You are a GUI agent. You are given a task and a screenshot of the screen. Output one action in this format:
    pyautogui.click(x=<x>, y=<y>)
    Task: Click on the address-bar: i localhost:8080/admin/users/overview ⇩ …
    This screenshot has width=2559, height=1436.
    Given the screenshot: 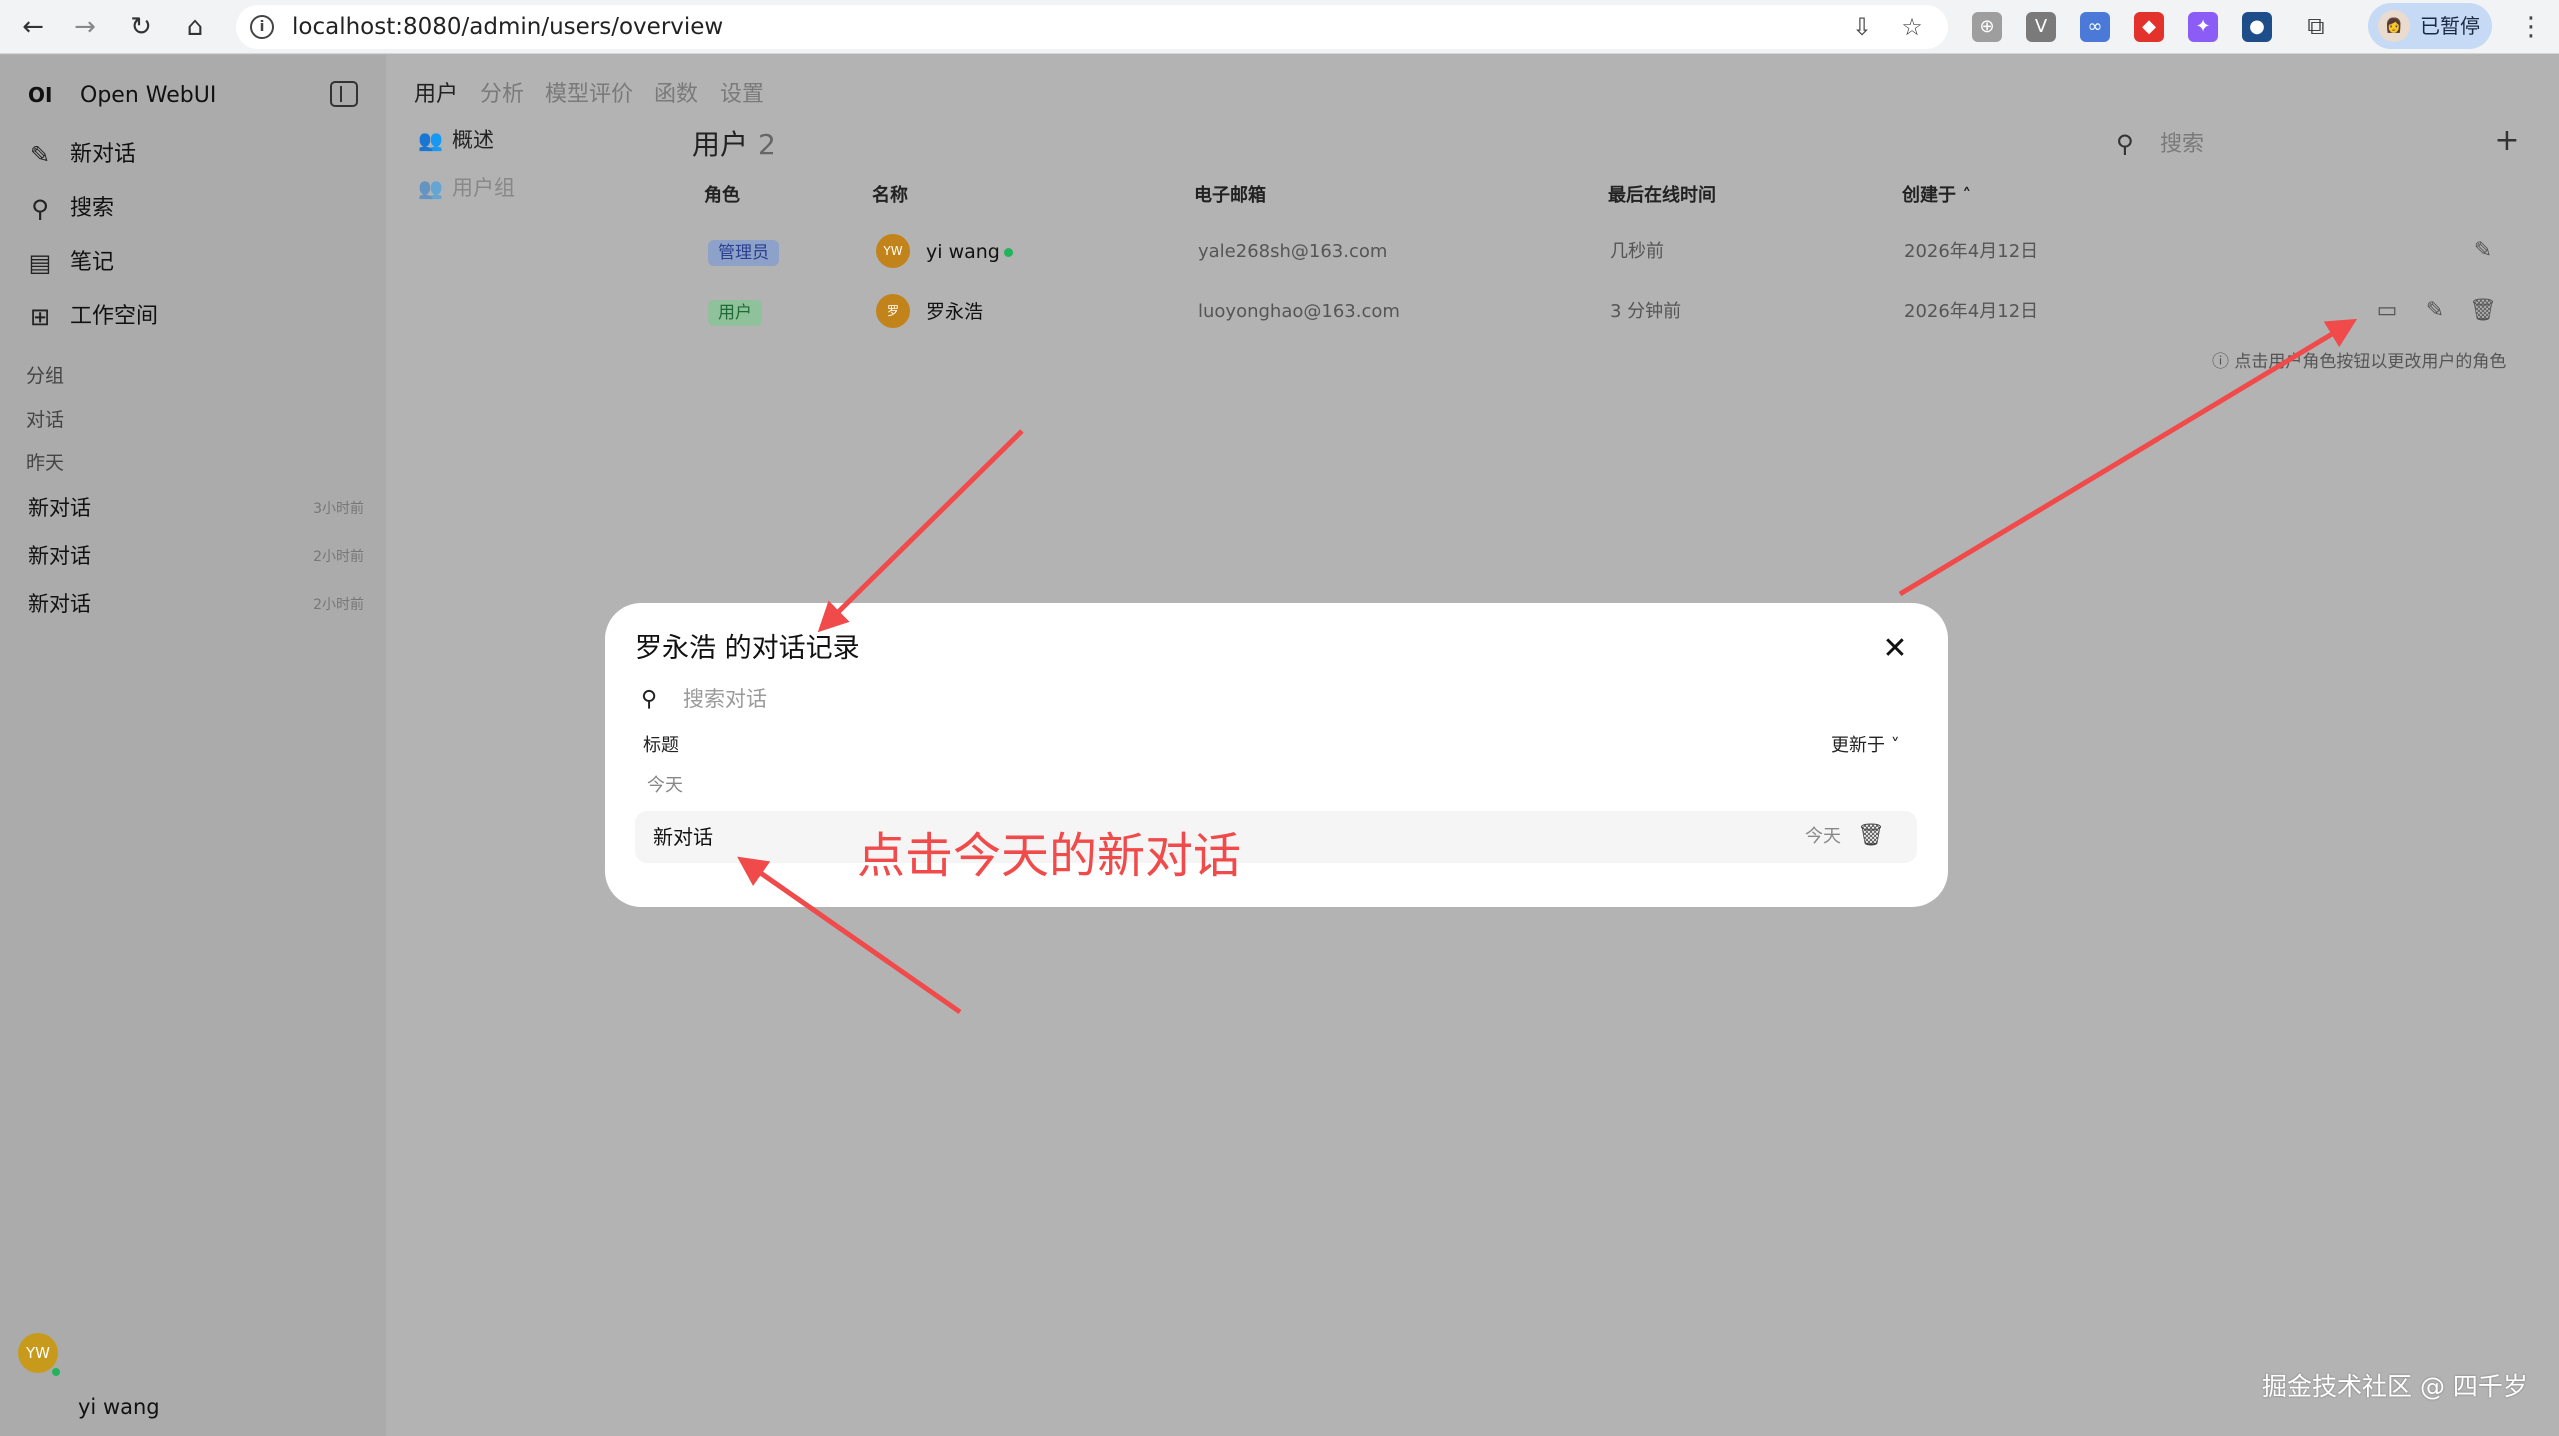 What is the action you would take?
    pyautogui.click(x=1092, y=27)
    